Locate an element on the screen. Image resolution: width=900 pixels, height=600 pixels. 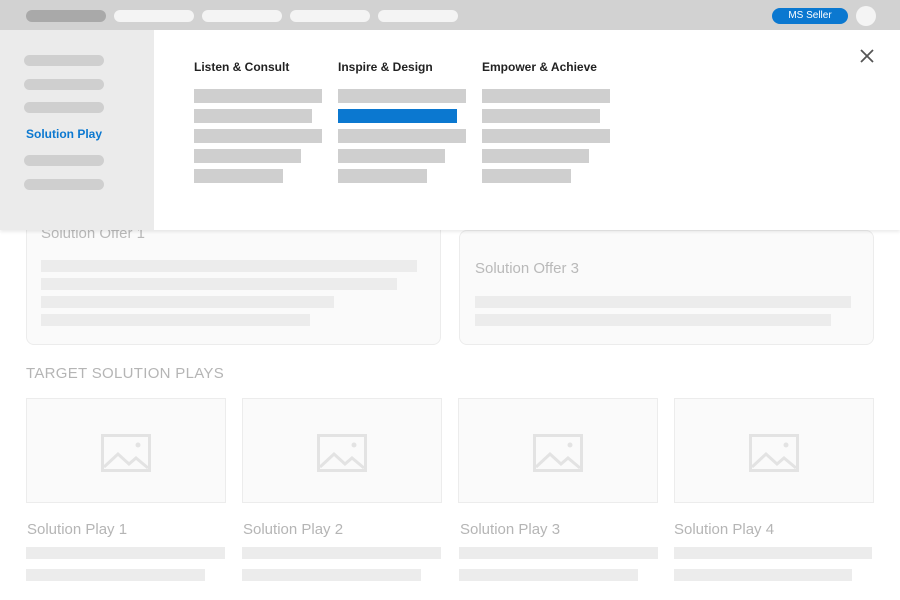
top-nav-bar: MS Seller is located at coordinates (450, 15).